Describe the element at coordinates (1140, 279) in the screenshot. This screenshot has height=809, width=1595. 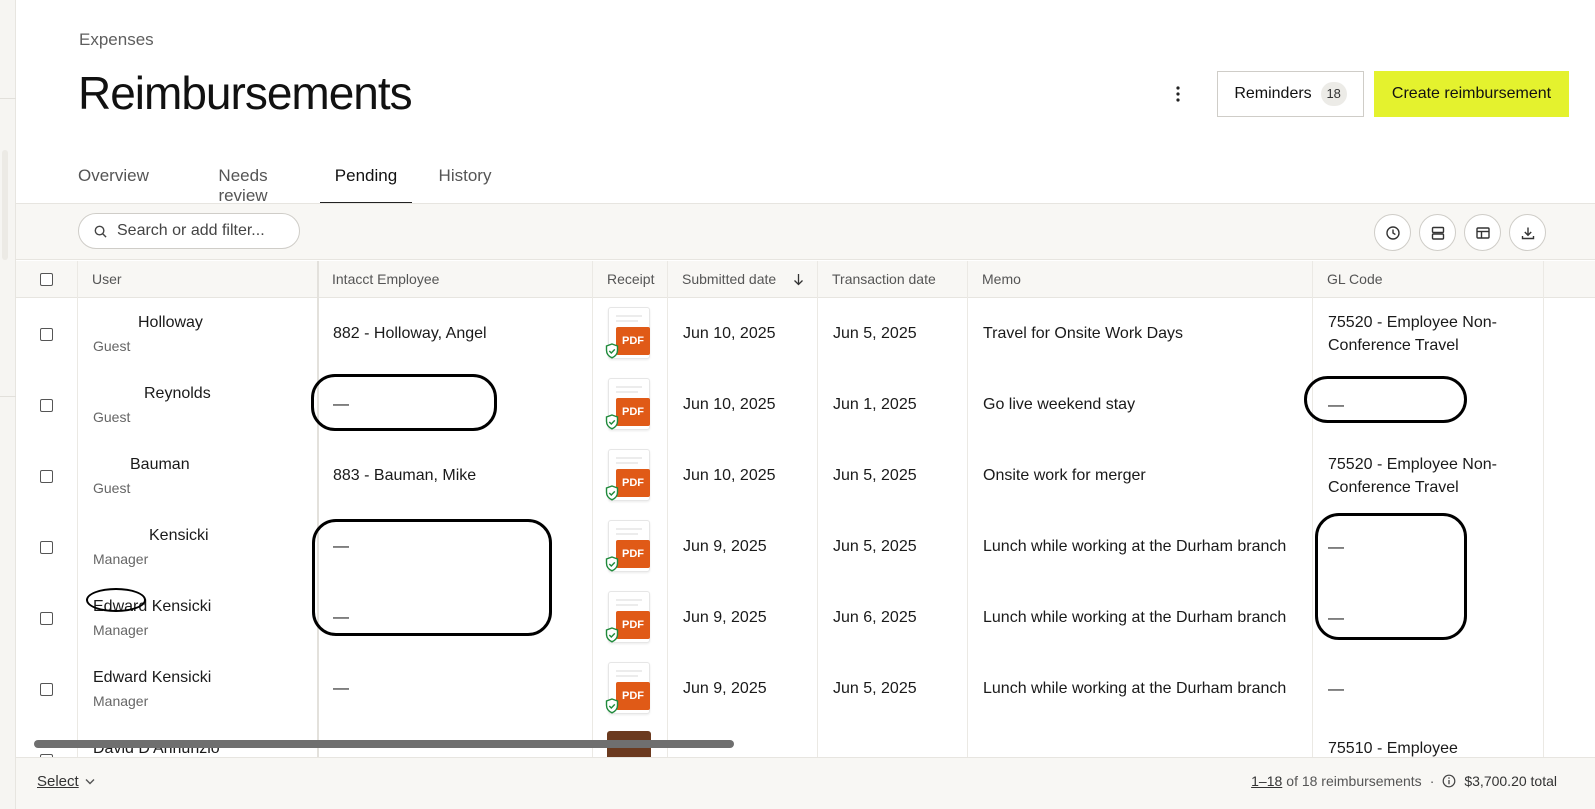
I see `column-memo: Memo` at that location.